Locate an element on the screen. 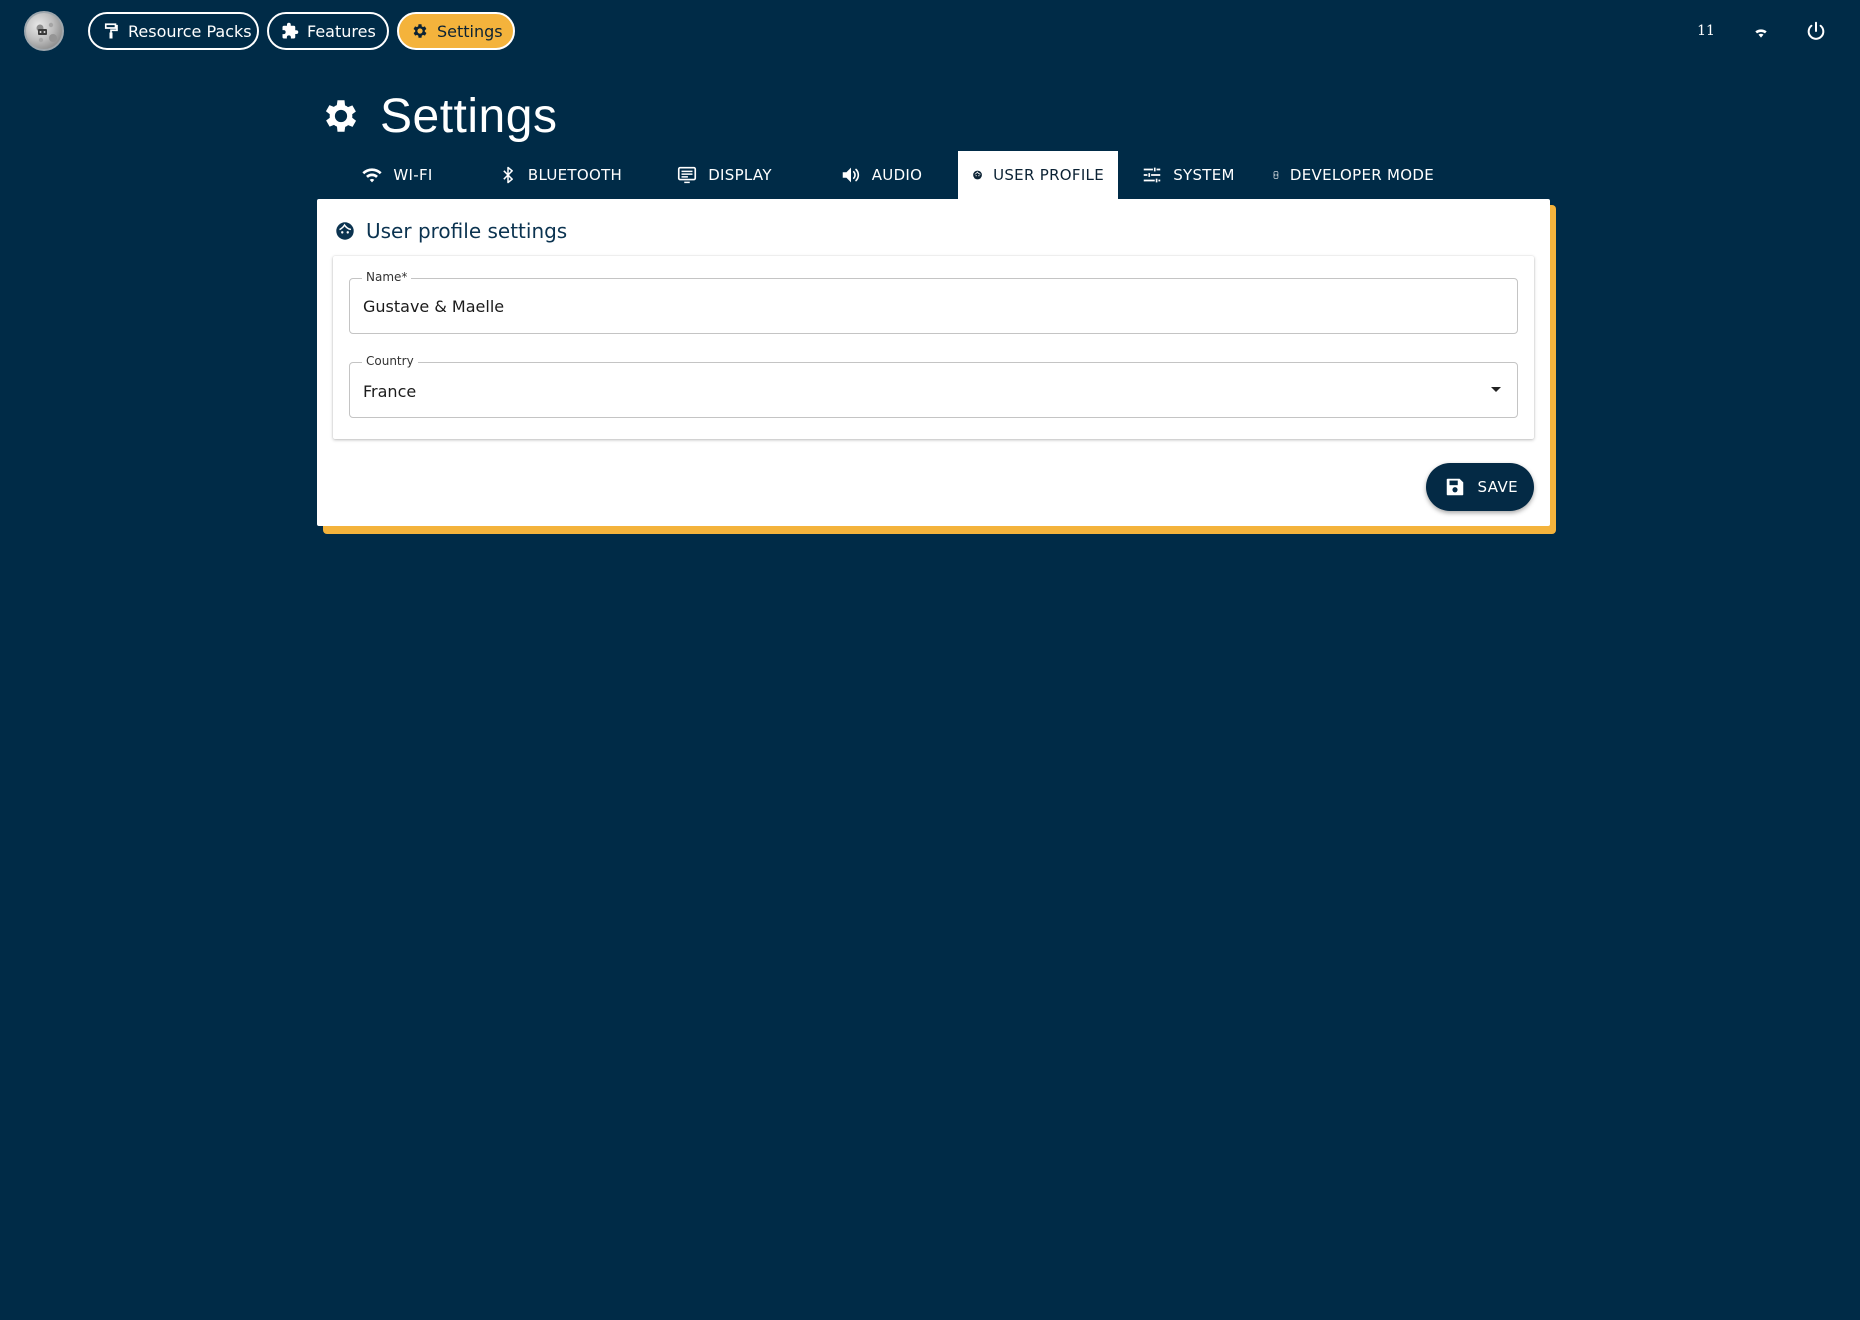  moon-logo-icon is located at coordinates (46, 32).